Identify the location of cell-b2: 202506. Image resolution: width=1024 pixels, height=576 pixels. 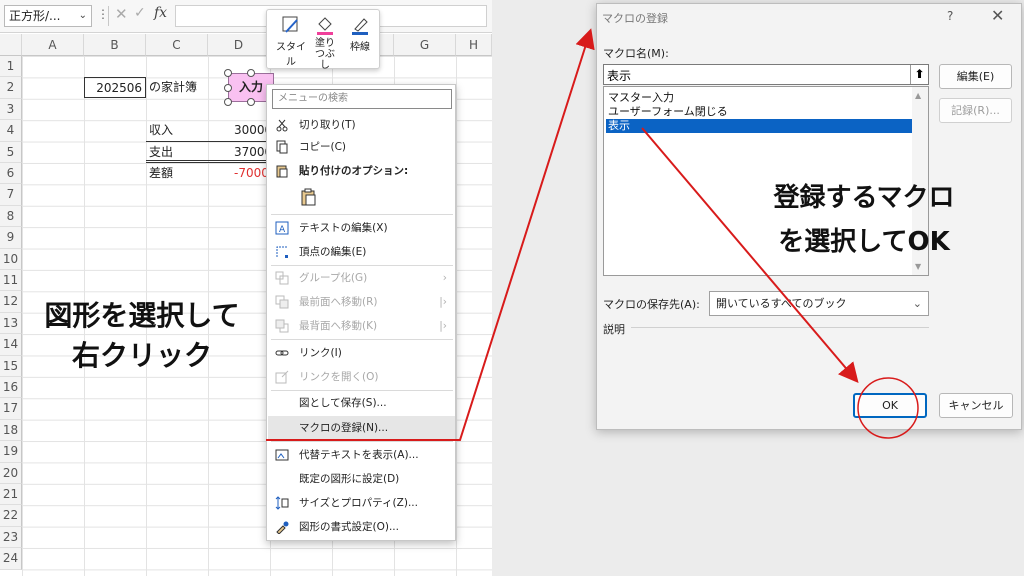
(115, 87).